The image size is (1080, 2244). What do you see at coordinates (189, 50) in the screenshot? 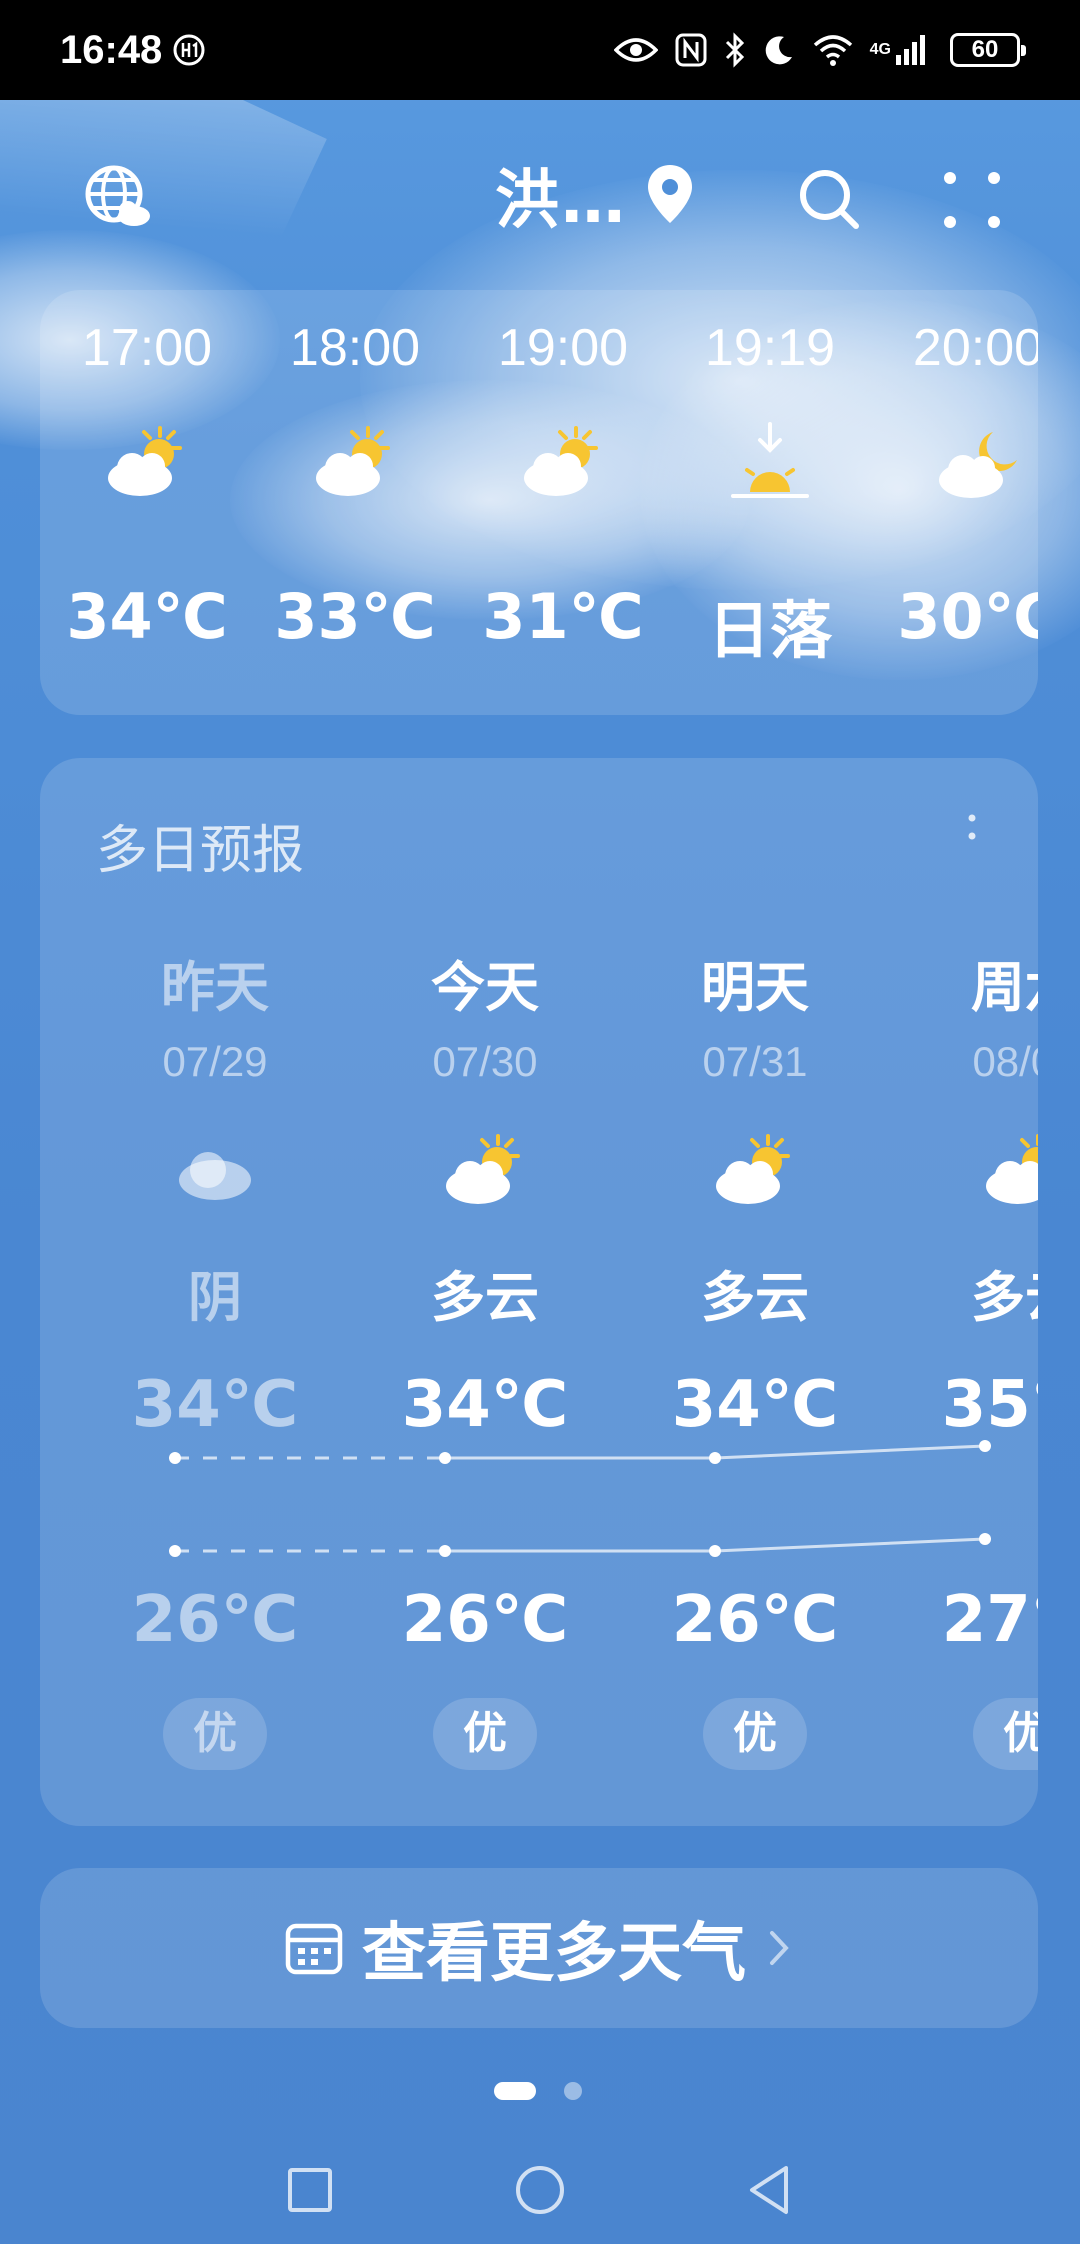
I see `hd-voice-icon` at bounding box center [189, 50].